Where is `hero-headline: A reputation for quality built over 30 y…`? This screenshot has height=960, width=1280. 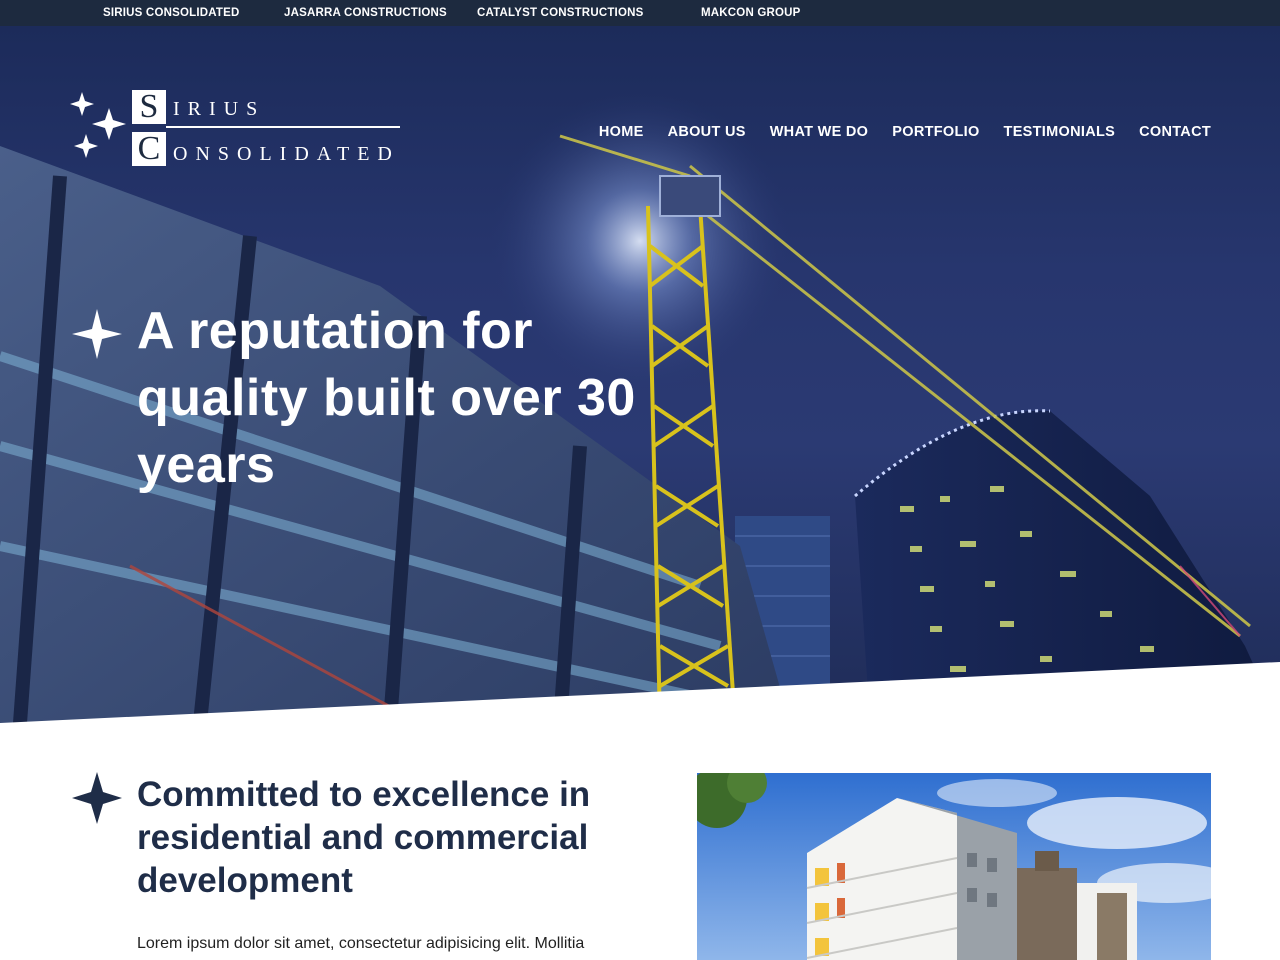
hero-headline: A reputation for quality built over 30 y… is located at coordinates (386, 398).